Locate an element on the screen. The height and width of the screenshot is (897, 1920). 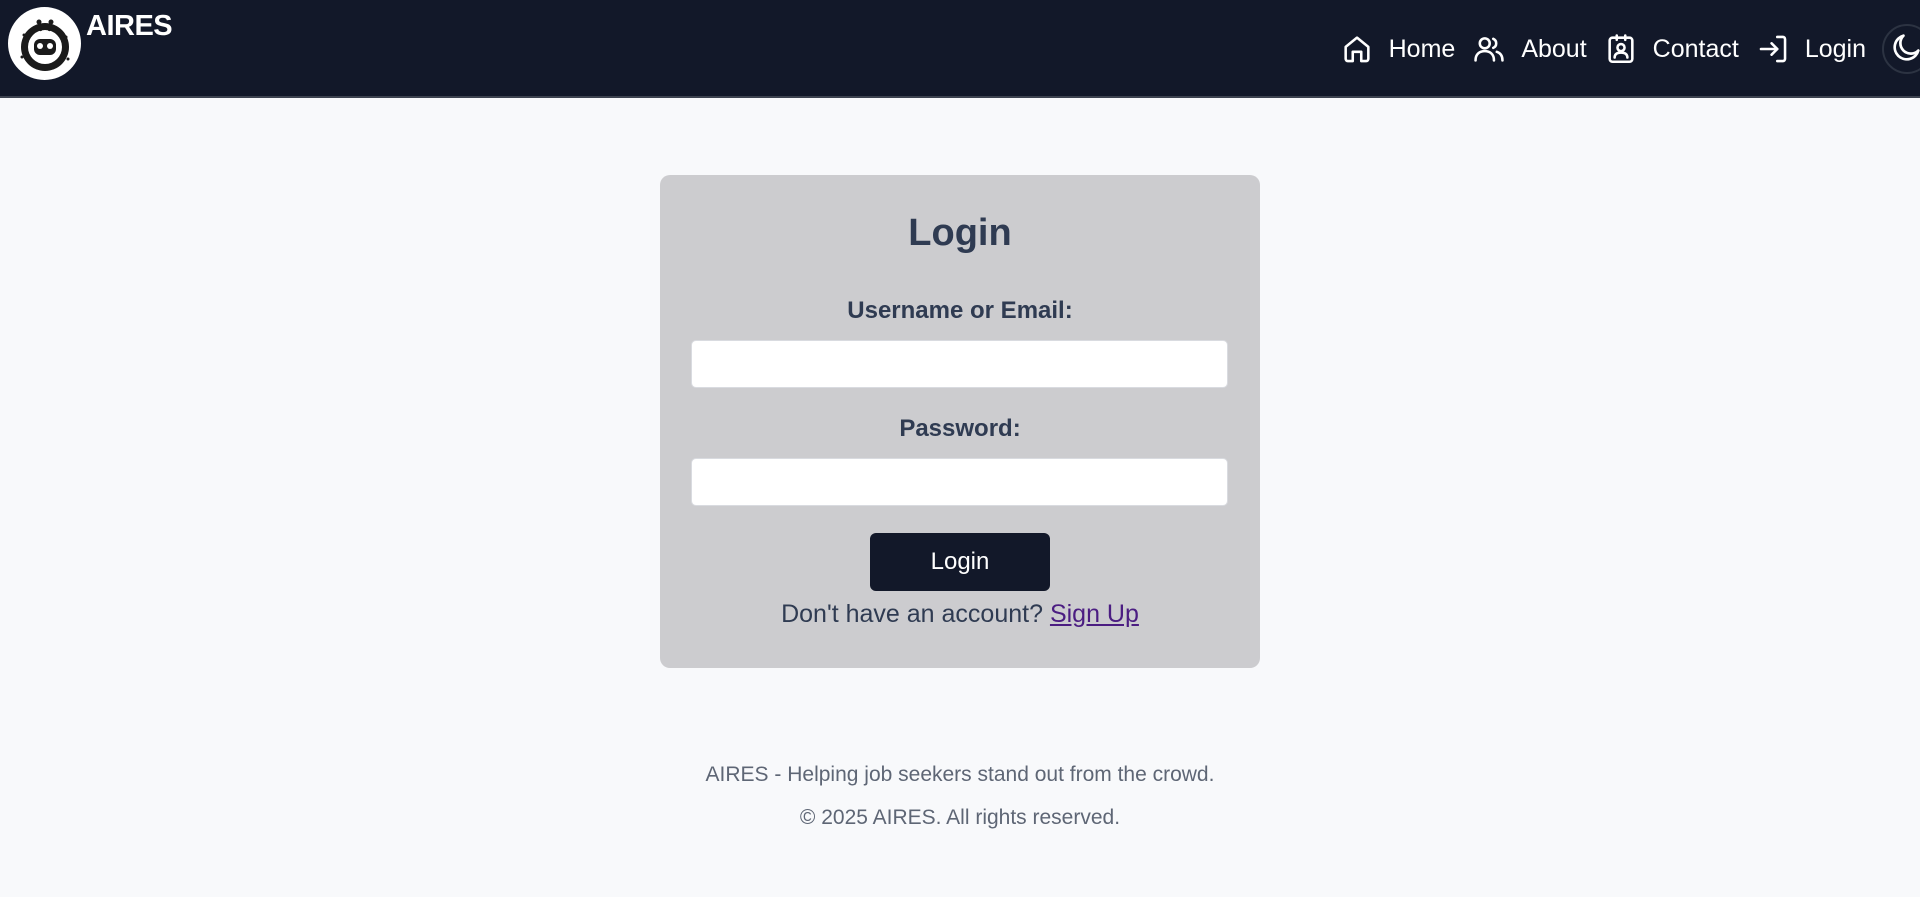
signup-line: Don't have an account? Sign Up is located at coordinates (960, 614).